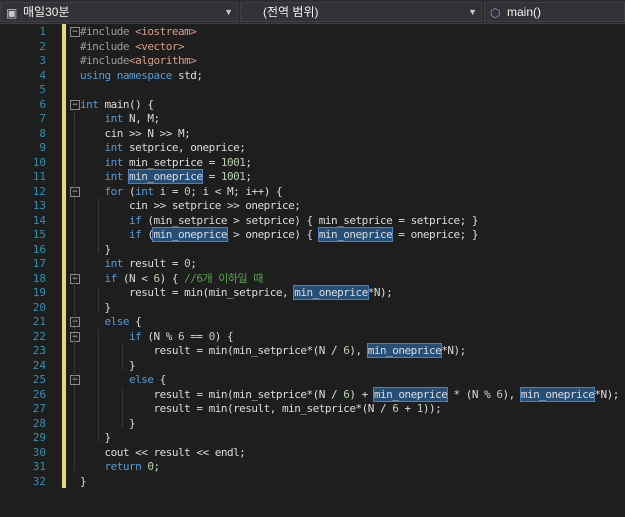 This screenshot has height=517, width=625. What do you see at coordinates (312, 264) in the screenshot?
I see `code-line: 17 int result = 0;` at bounding box center [312, 264].